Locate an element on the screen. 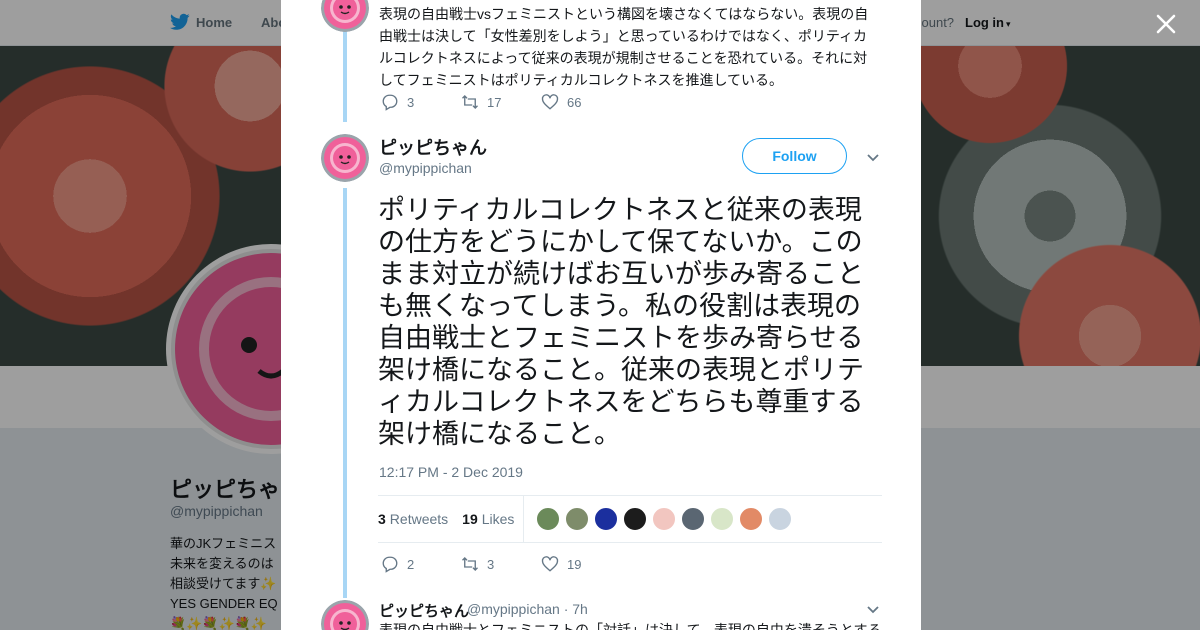 The width and height of the screenshot is (1200, 630). retweet-count: 3 is located at coordinates (491, 564).